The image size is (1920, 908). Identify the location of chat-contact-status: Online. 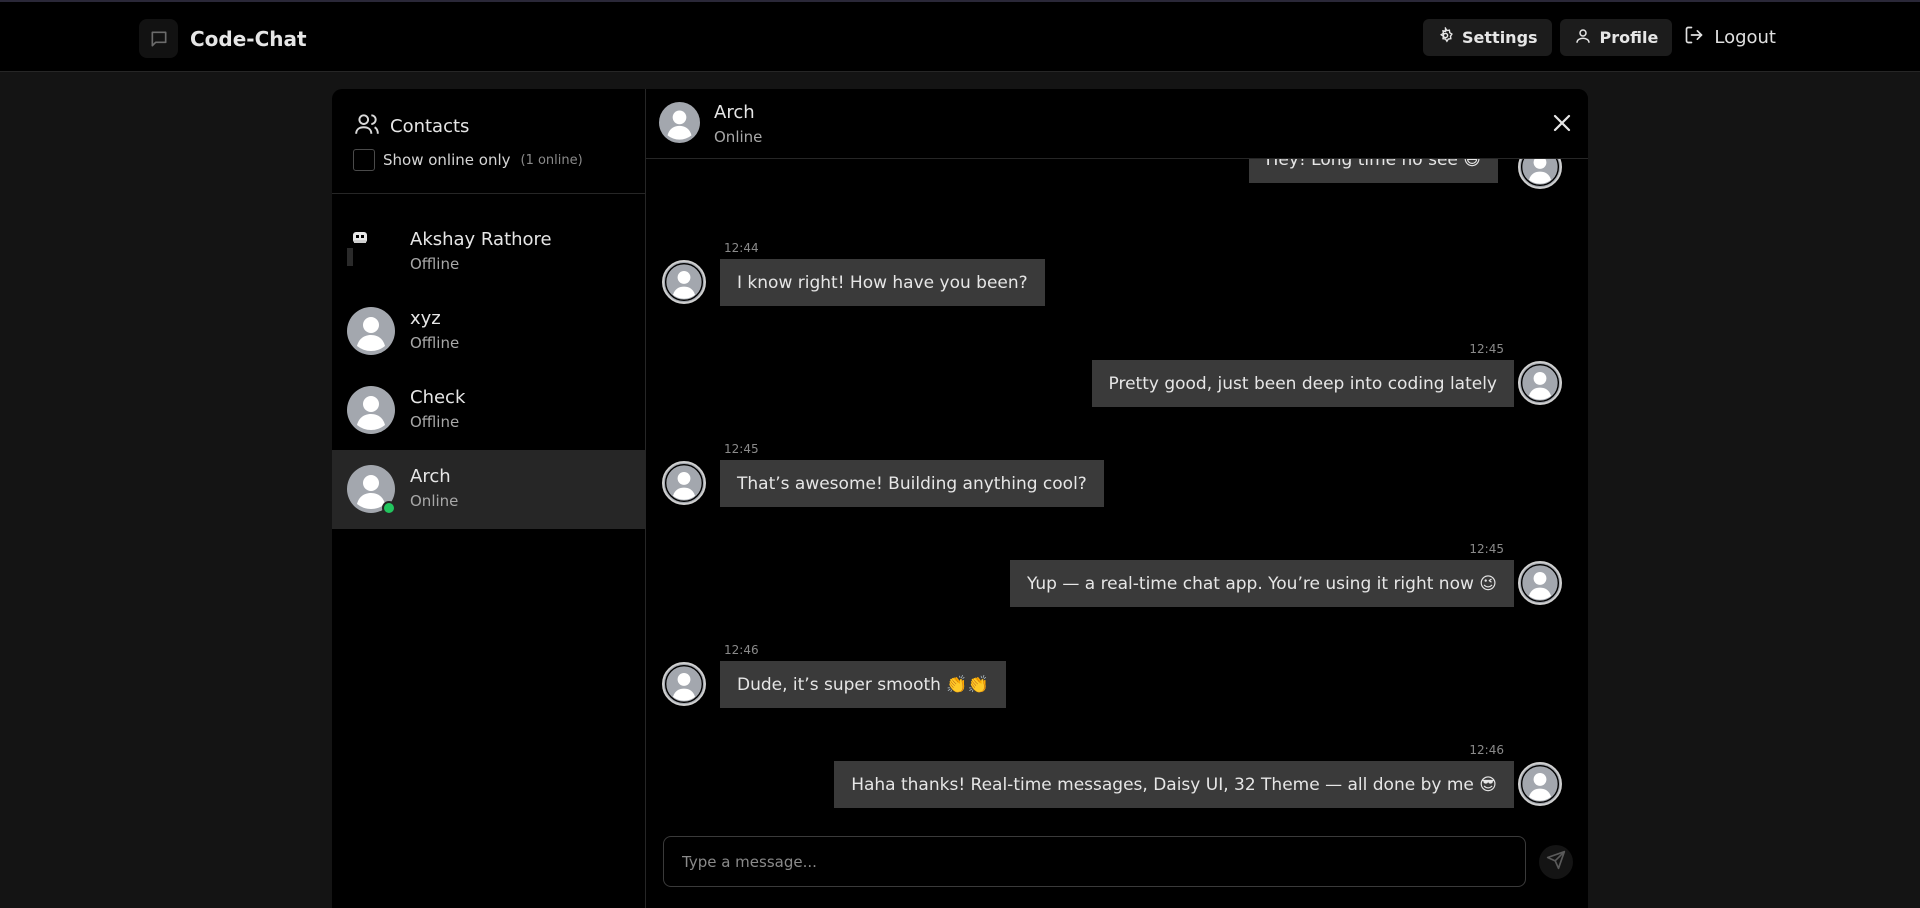
(738, 137).